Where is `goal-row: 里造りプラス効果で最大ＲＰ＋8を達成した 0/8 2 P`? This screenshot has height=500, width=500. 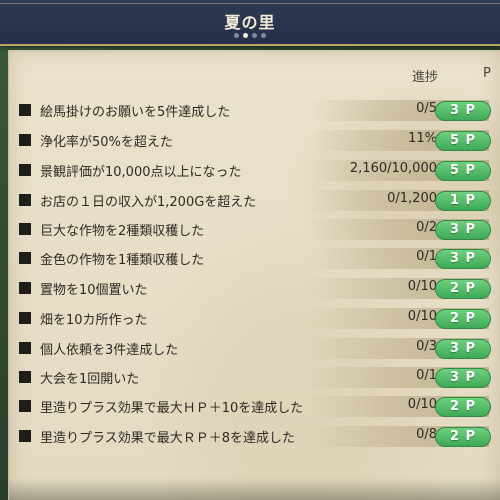 goal-row: 里造りプラス効果で最大ＲＰ＋8を達成した 0/8 2 P is located at coordinates (250, 436).